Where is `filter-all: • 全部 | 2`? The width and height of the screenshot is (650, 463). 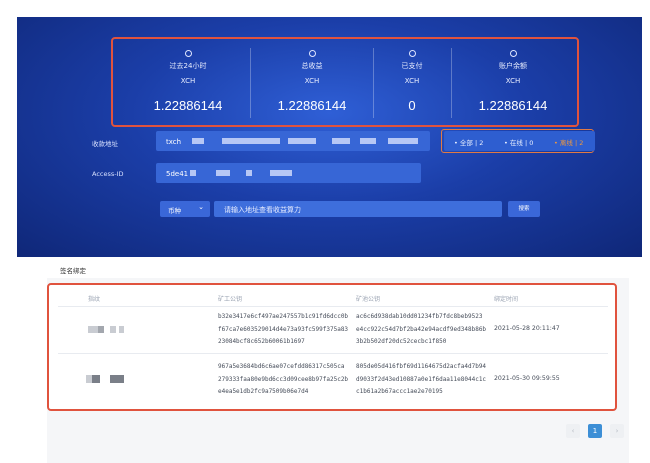
filter-all: • 全部 | 2 is located at coordinates (468, 142).